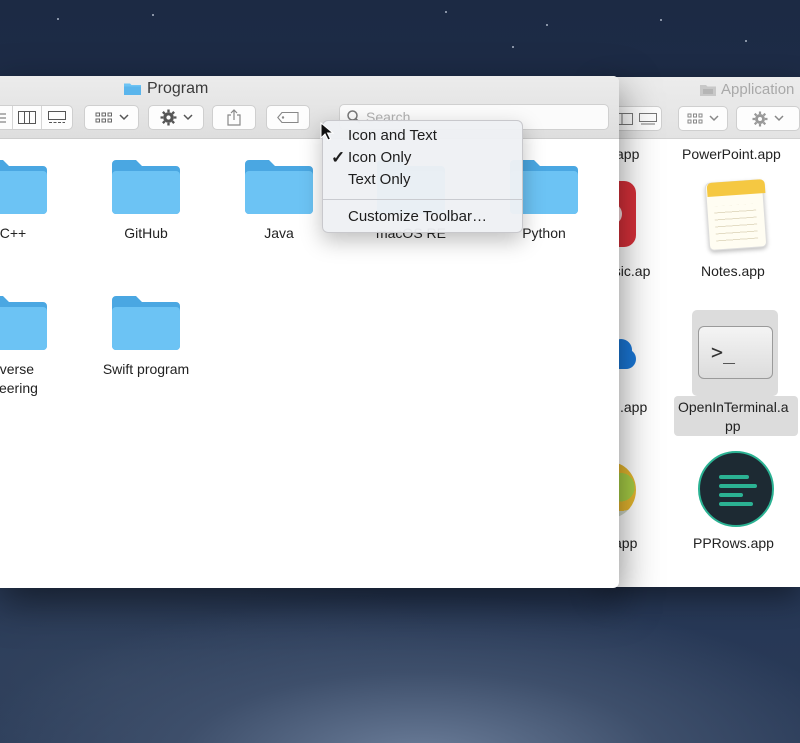 The image size is (800, 743). I want to click on app-label: PPRows.app, so click(733, 543).